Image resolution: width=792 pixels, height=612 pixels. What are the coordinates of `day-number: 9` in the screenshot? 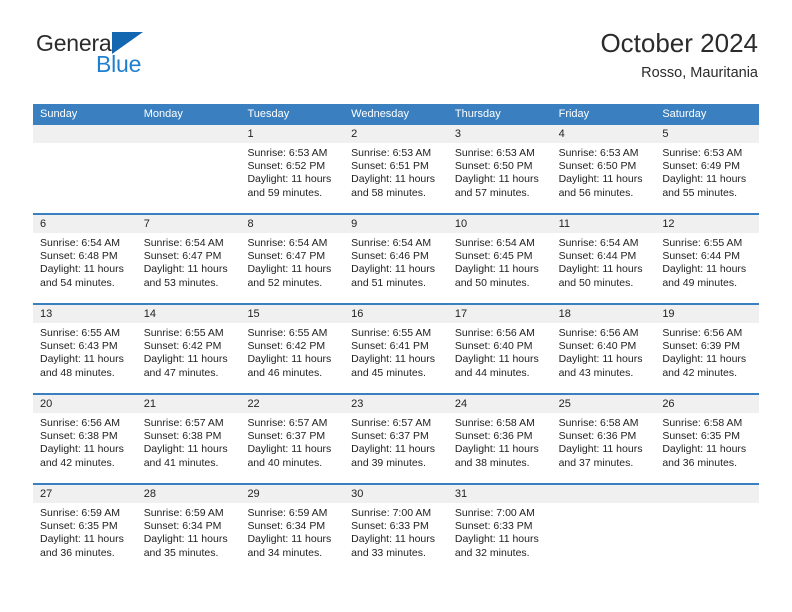 It's located at (396, 224).